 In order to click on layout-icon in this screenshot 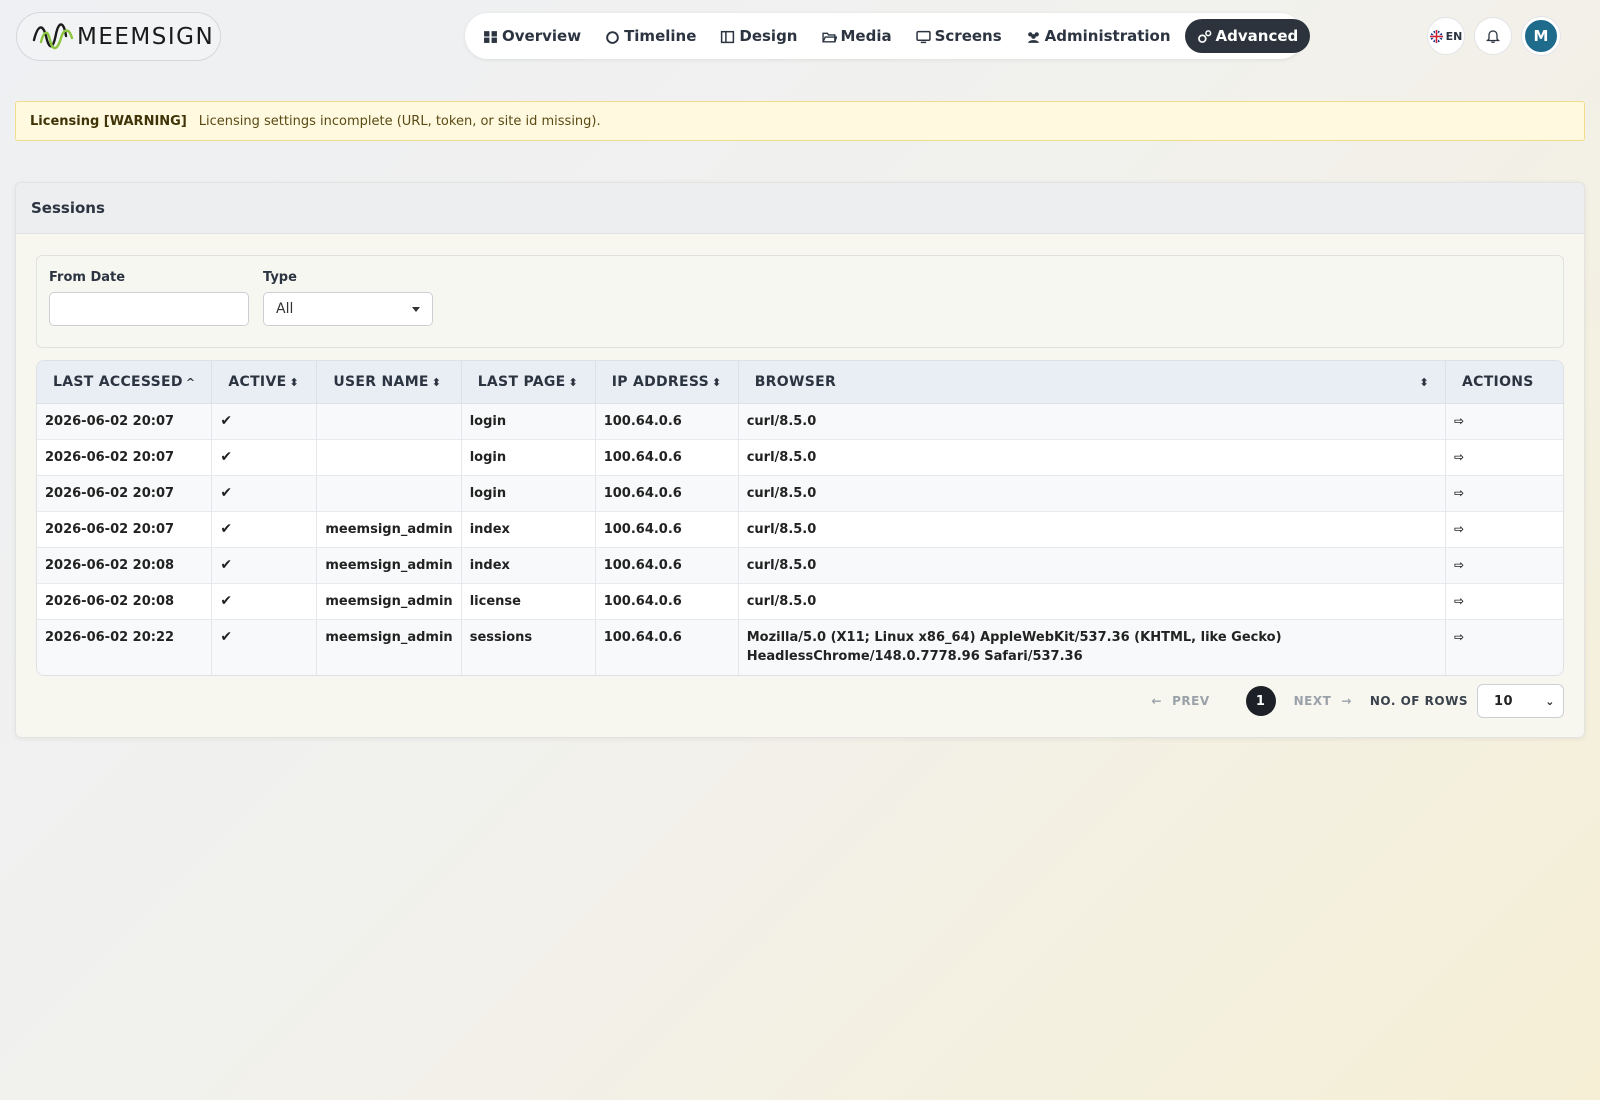, I will do `click(728, 36)`.